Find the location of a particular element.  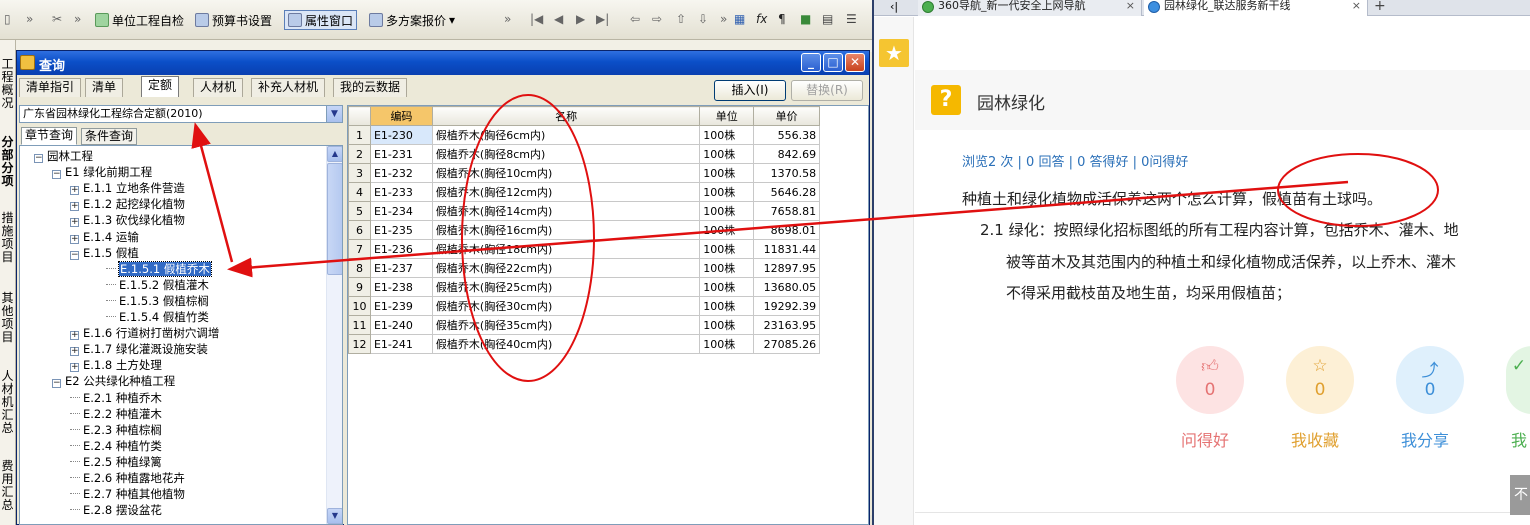

unit-check-button: 单位工程自检 is located at coordinates (139, 20).